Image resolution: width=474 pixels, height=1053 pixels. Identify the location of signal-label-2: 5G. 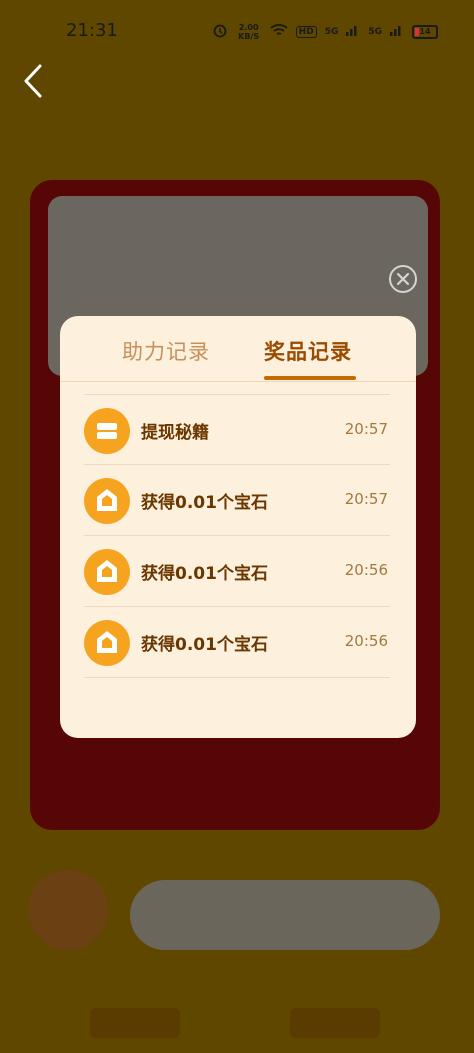
(375, 31).